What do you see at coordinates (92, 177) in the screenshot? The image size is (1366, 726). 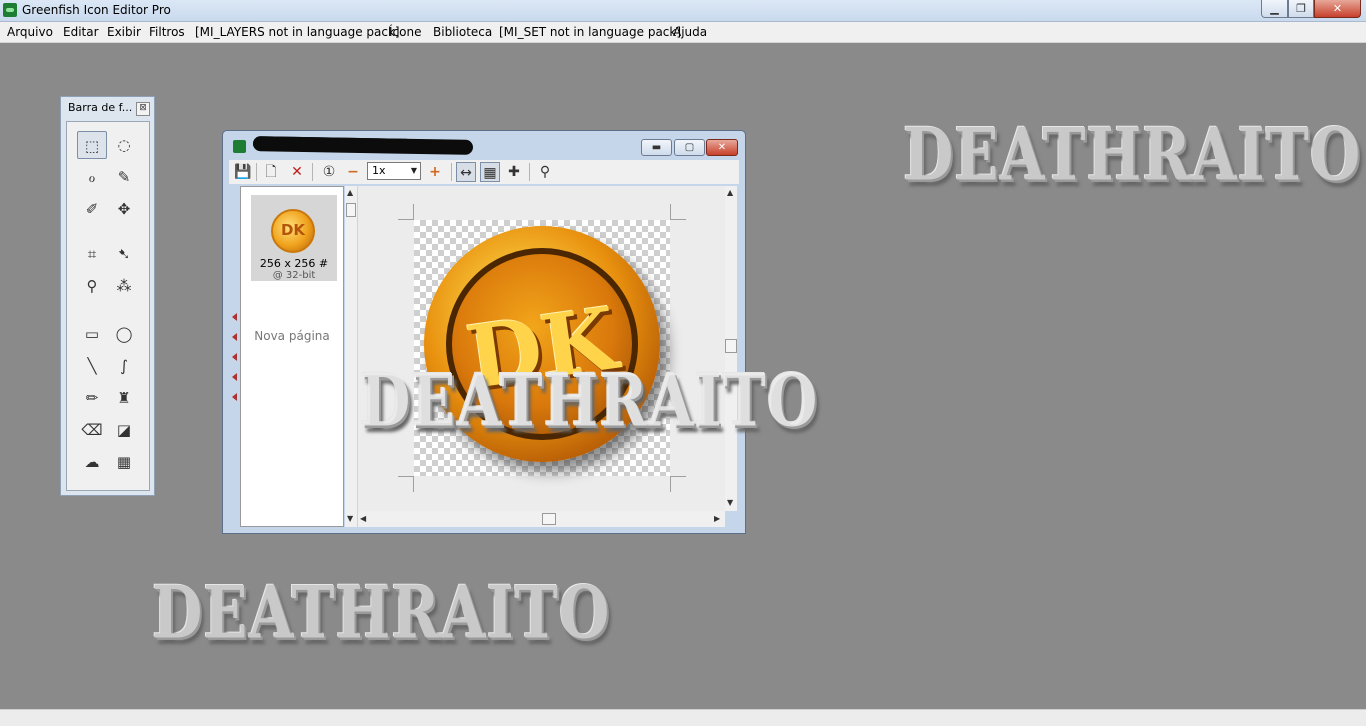 I see `lasso-tool: ℴ` at bounding box center [92, 177].